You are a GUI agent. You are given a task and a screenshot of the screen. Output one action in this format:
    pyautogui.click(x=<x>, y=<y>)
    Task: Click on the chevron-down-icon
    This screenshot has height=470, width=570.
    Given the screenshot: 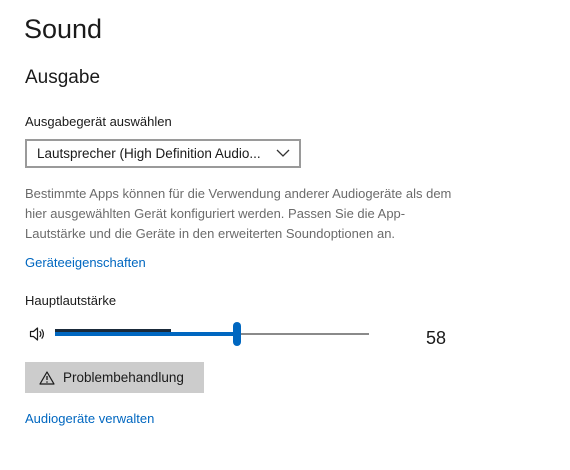 What is the action you would take?
    pyautogui.click(x=283, y=153)
    